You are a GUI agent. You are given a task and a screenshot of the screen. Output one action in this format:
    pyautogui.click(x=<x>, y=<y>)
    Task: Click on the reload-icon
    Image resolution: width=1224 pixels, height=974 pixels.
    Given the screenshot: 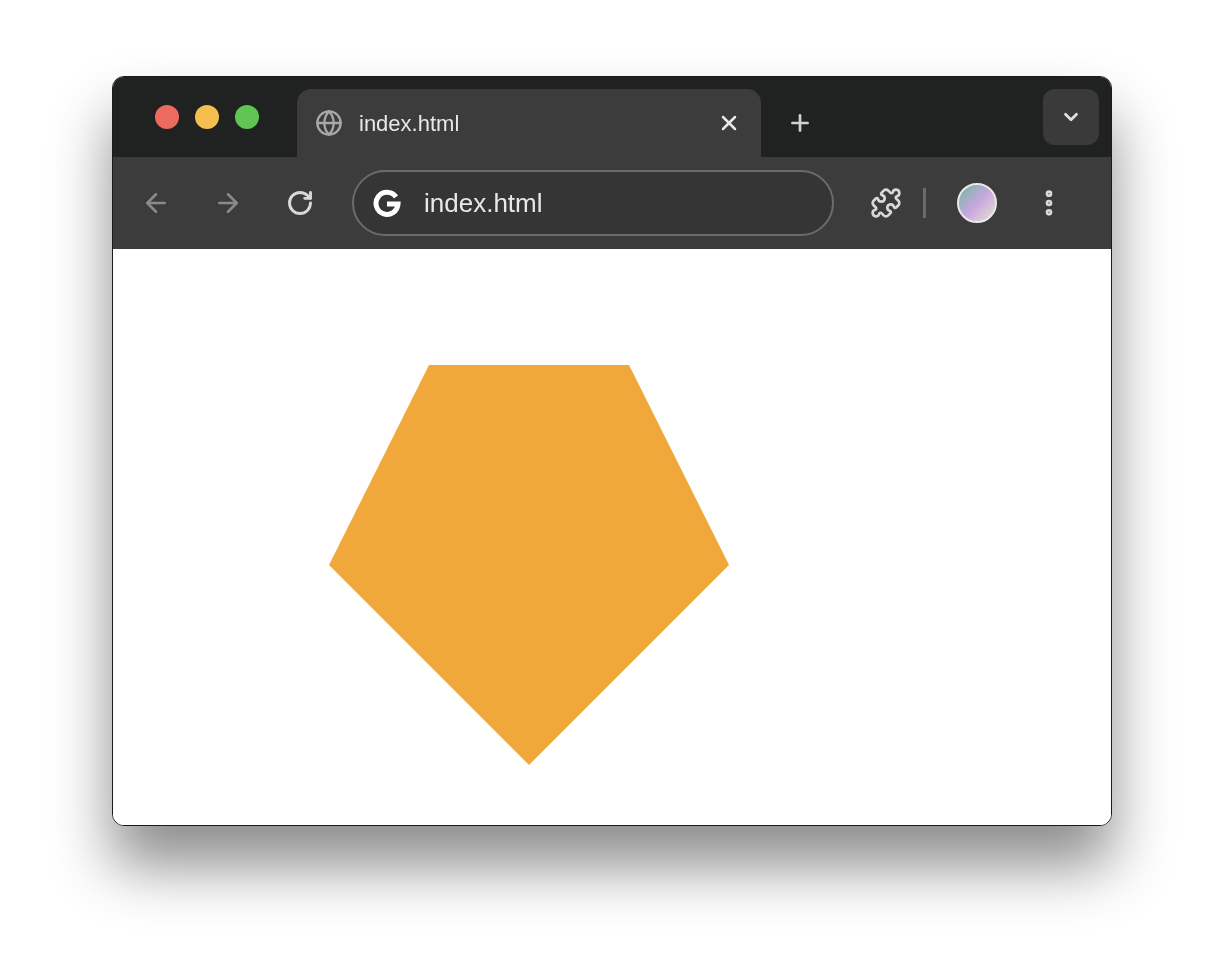 What is the action you would take?
    pyautogui.click(x=300, y=203)
    